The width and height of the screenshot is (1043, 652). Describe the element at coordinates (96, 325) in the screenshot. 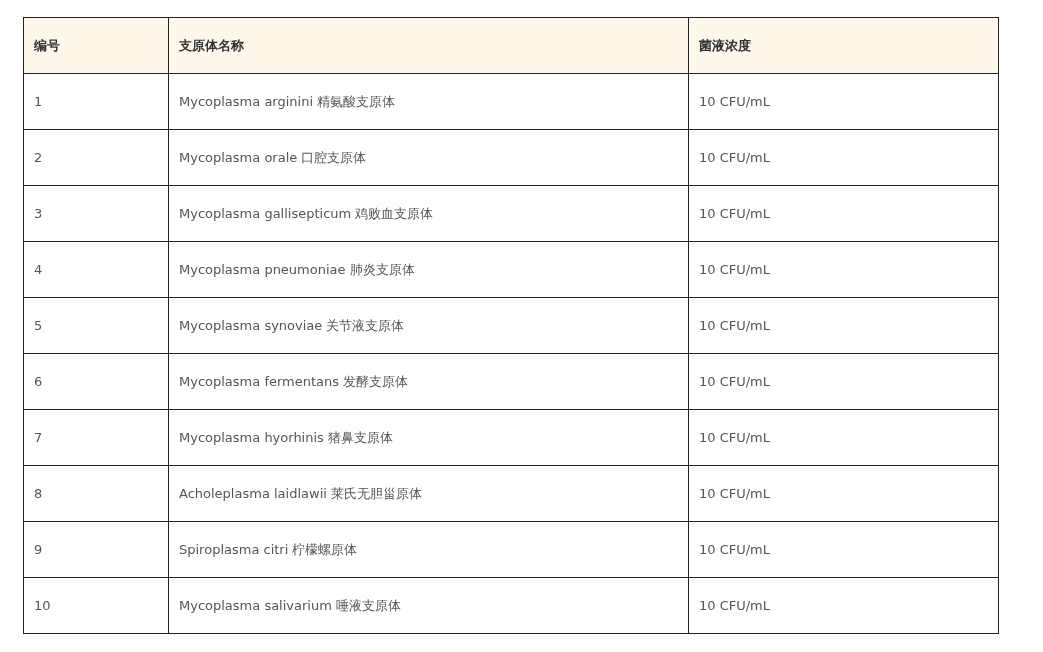

I see `table-cell: 5` at that location.